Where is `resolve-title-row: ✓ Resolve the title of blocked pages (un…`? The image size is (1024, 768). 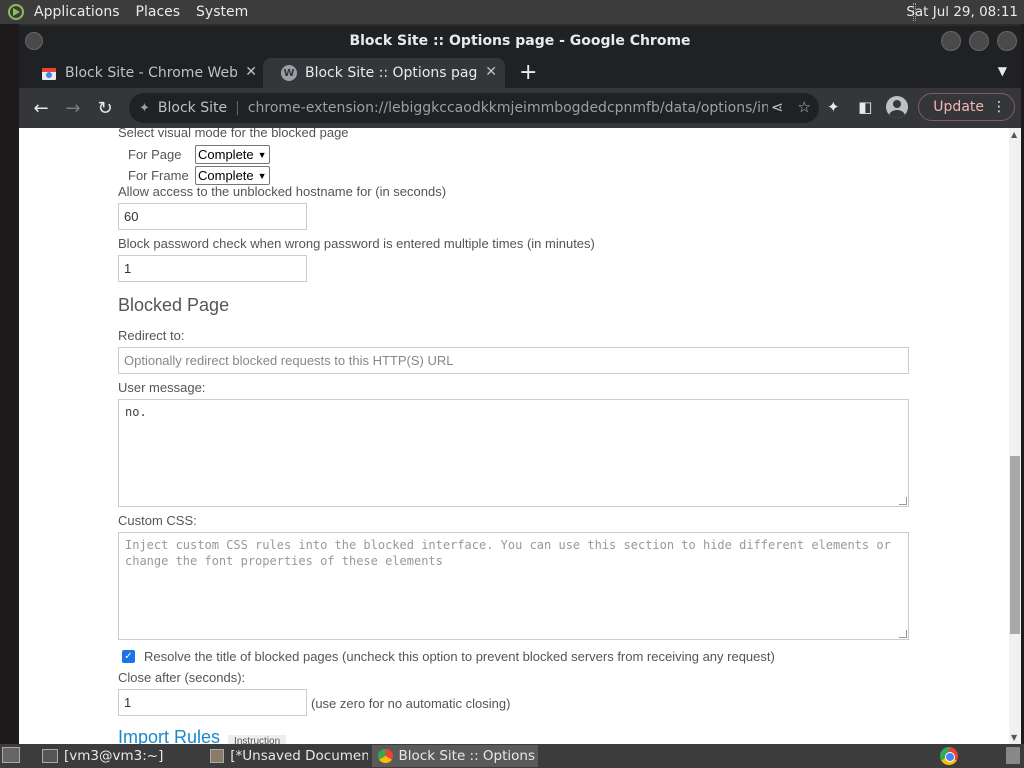
resolve-title-row: ✓ Resolve the title of blocked pages (un… is located at coordinates (448, 656).